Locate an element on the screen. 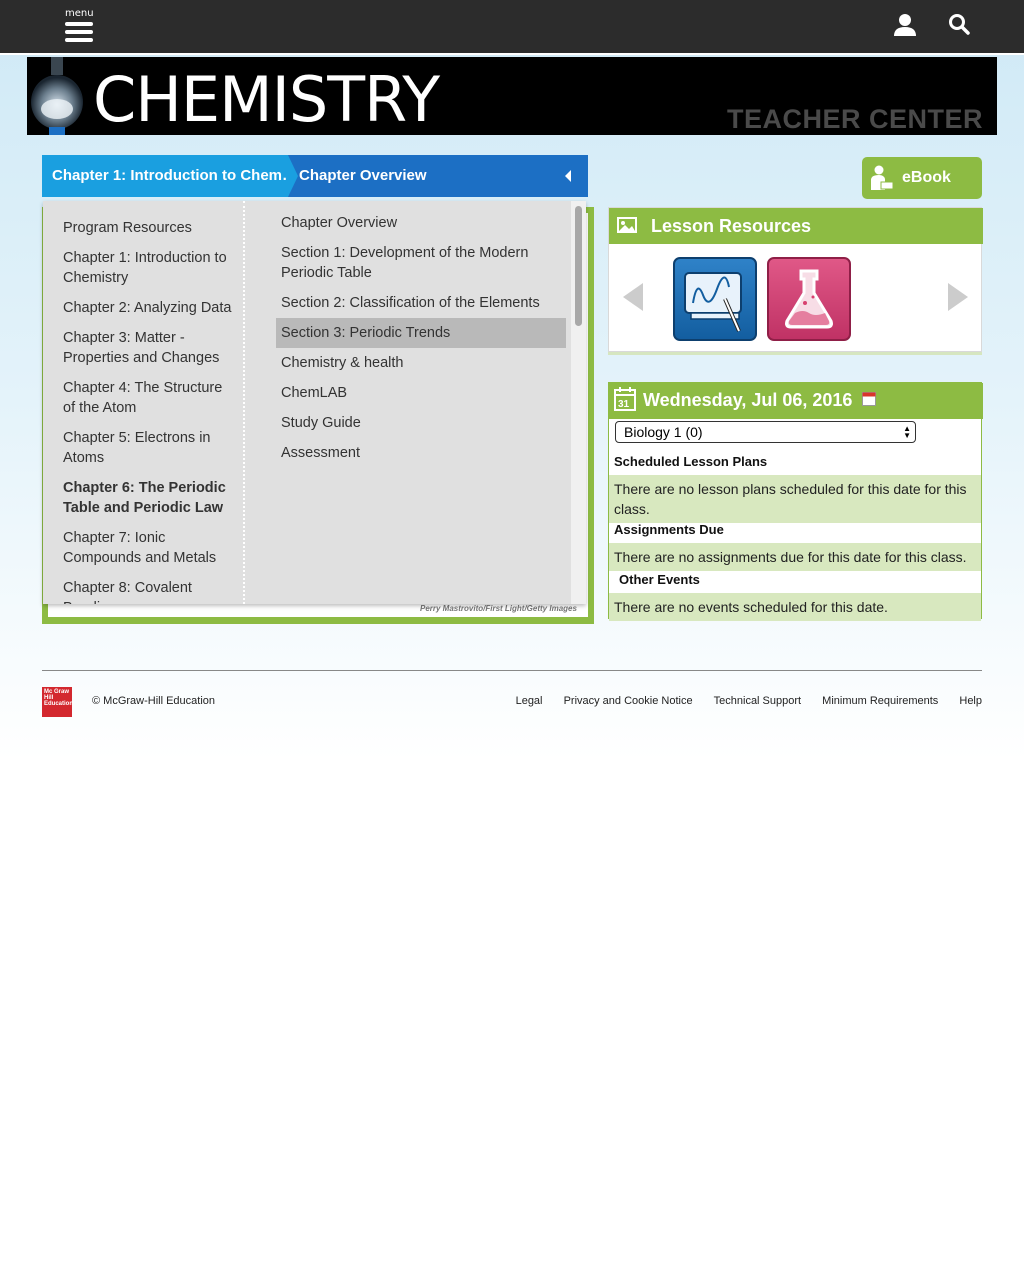  lab-resource-button is located at coordinates (809, 299).